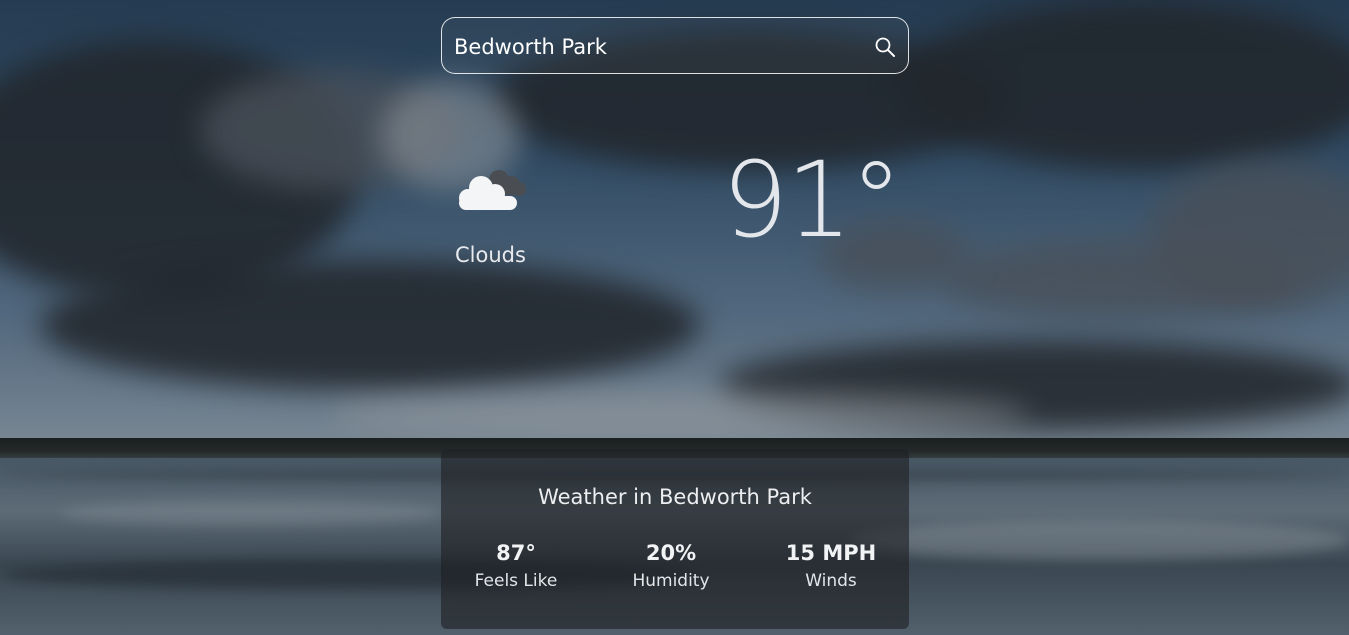  Describe the element at coordinates (671, 566) in the screenshot. I see `humidity-stat: 20% Humidity` at that location.